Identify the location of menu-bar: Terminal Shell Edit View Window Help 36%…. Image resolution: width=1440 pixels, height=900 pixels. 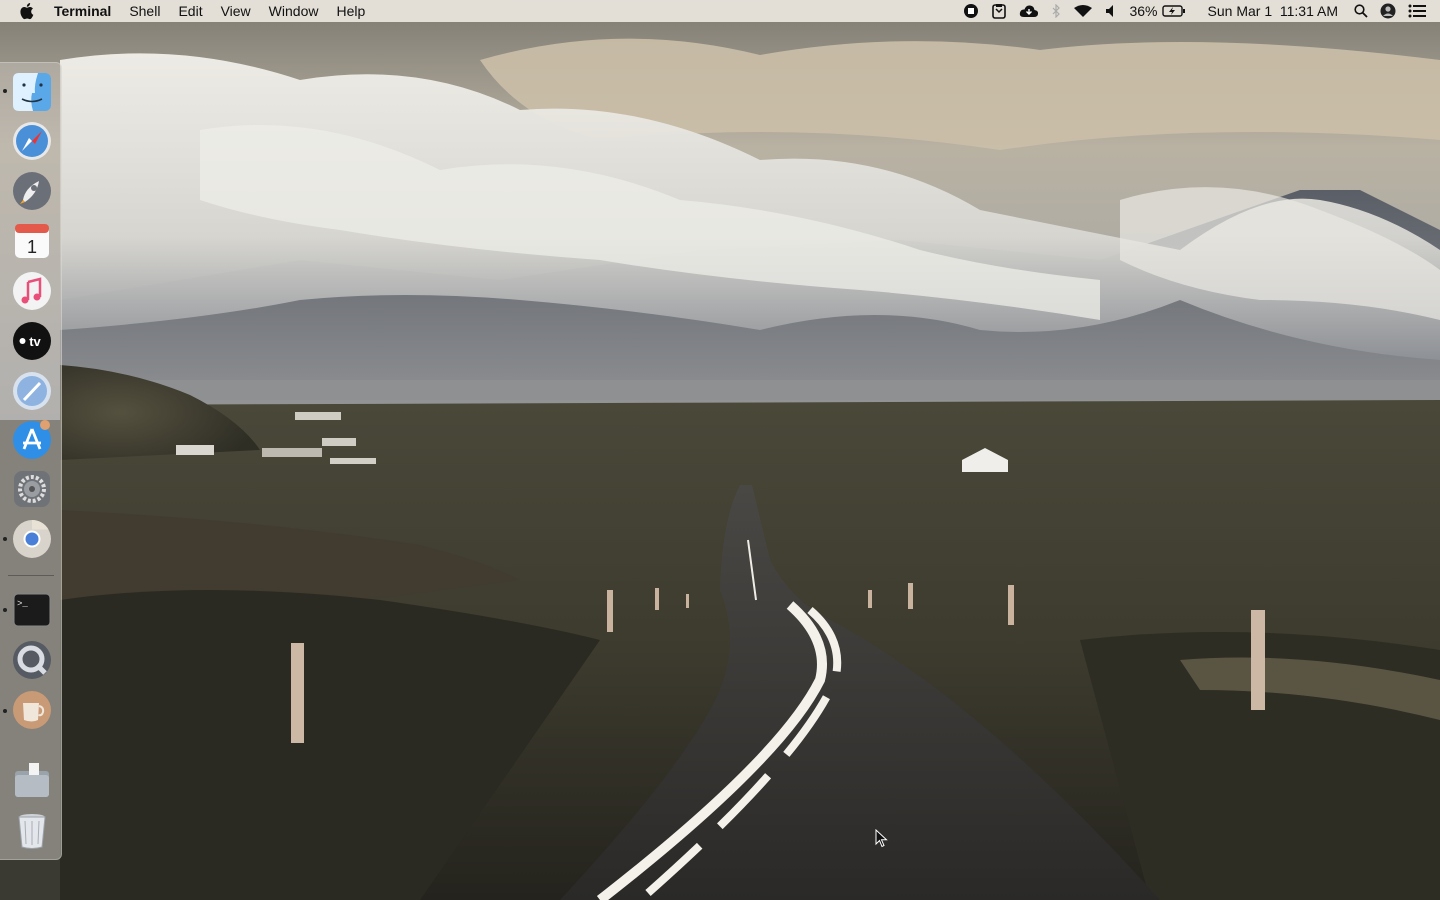
(720, 11).